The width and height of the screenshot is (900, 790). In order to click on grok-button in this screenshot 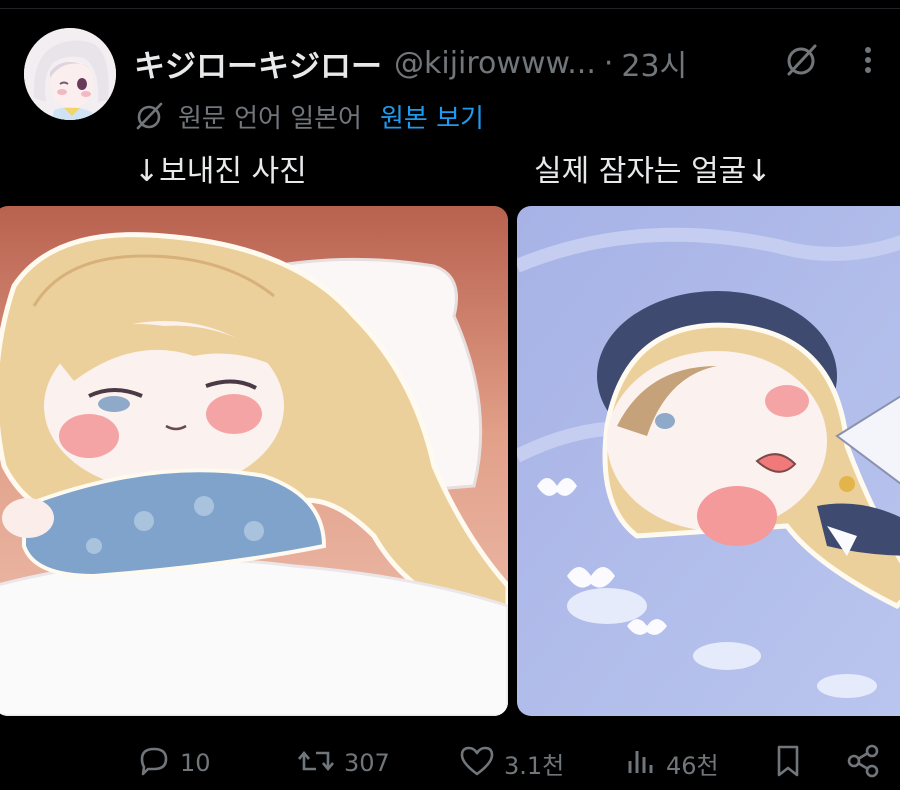, I will do `click(802, 62)`.